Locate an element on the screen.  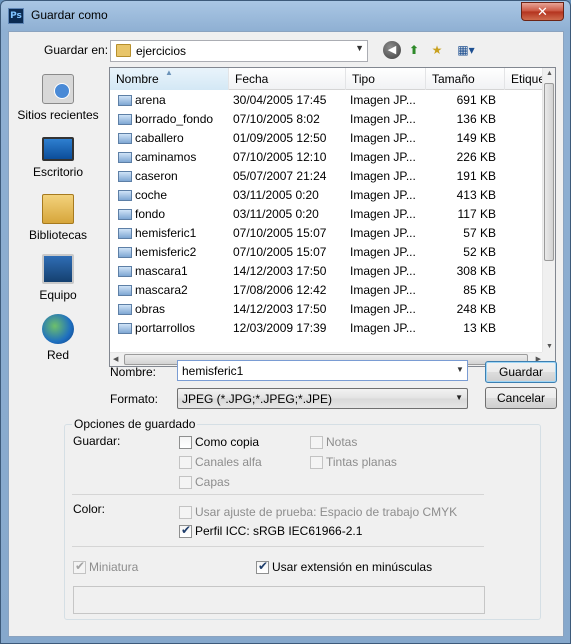
format-value: JPEG (*.JPG;*.JPEG;*.JPE) is located at coordinates (257, 399).